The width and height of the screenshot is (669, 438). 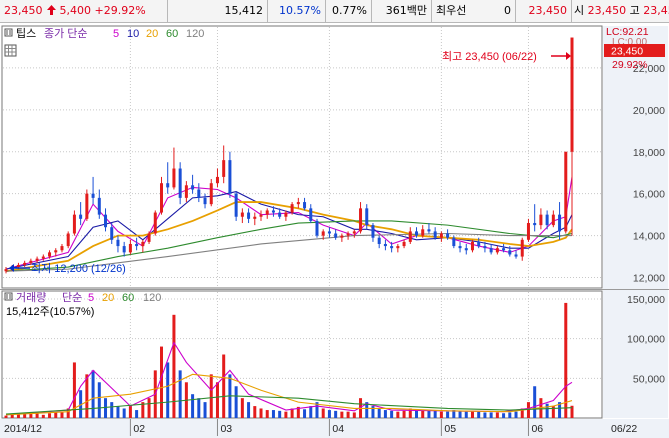 What do you see at coordinates (646, 300) in the screenshot?
I see `volume-tick-label: 150,000` at bounding box center [646, 300].